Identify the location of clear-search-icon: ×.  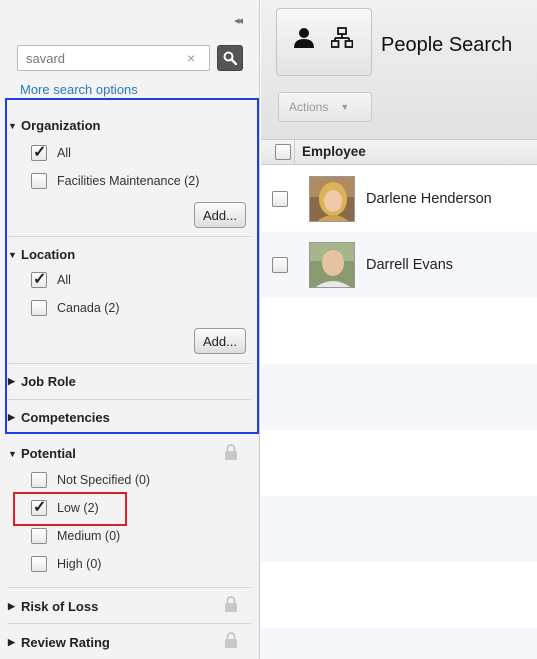
(191, 58).